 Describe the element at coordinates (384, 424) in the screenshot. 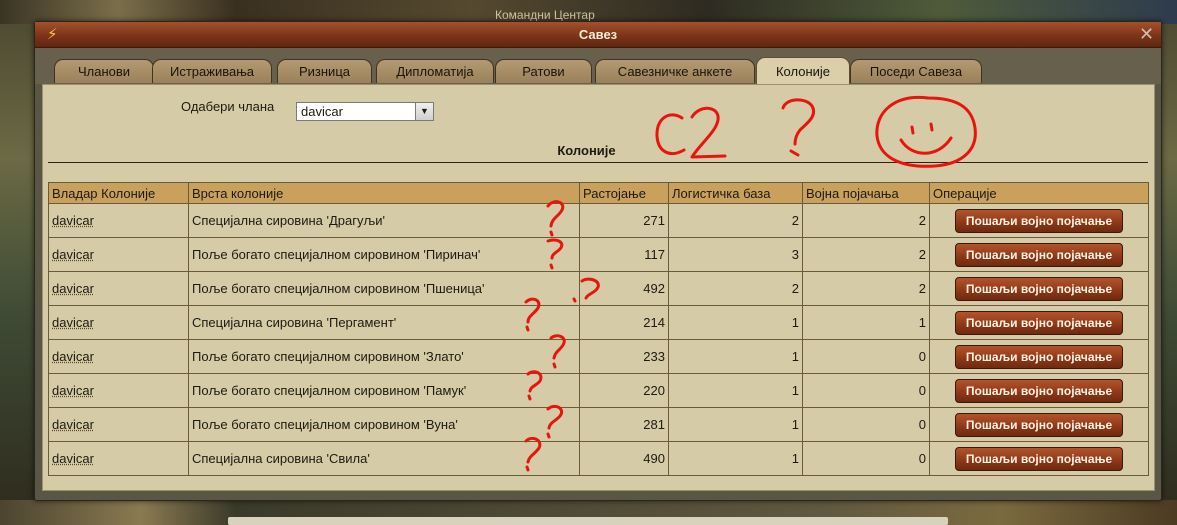

I see `cell-type: Поље богато специјалном сировином 'Вуна'` at that location.